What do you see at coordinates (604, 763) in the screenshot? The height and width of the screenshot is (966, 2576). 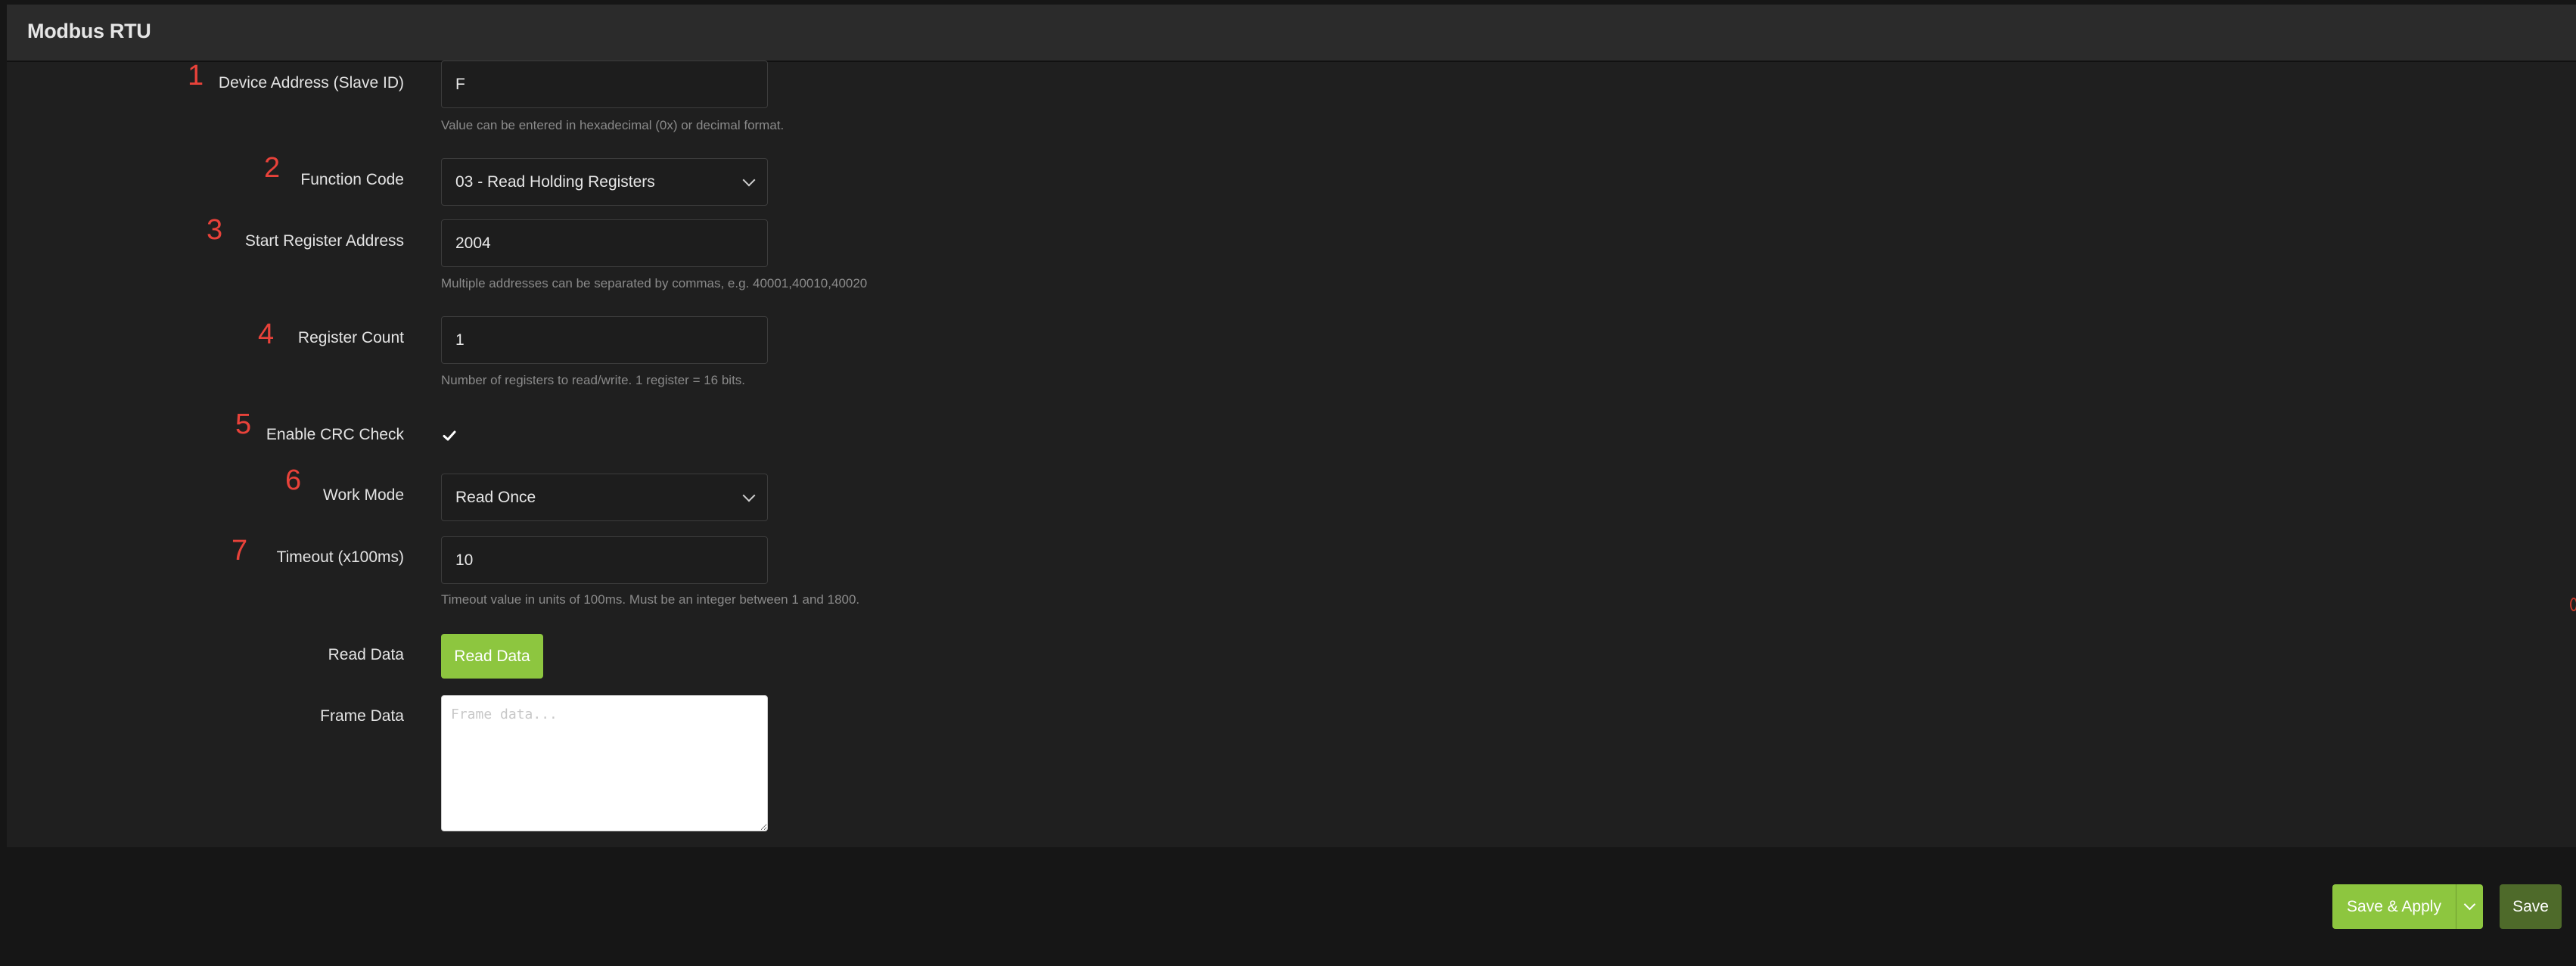 I see `frame-data-textarea` at bounding box center [604, 763].